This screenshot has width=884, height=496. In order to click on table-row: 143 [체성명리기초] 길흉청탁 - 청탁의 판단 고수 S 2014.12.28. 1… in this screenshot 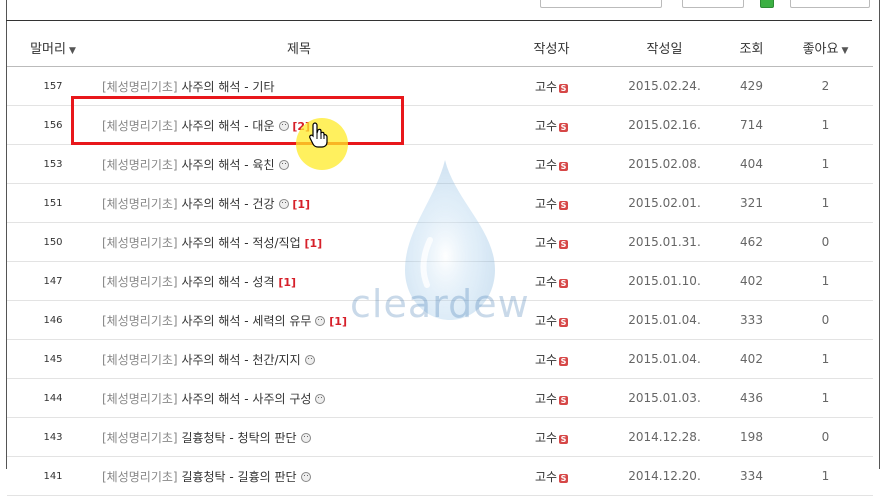, I will do `click(440, 437)`.